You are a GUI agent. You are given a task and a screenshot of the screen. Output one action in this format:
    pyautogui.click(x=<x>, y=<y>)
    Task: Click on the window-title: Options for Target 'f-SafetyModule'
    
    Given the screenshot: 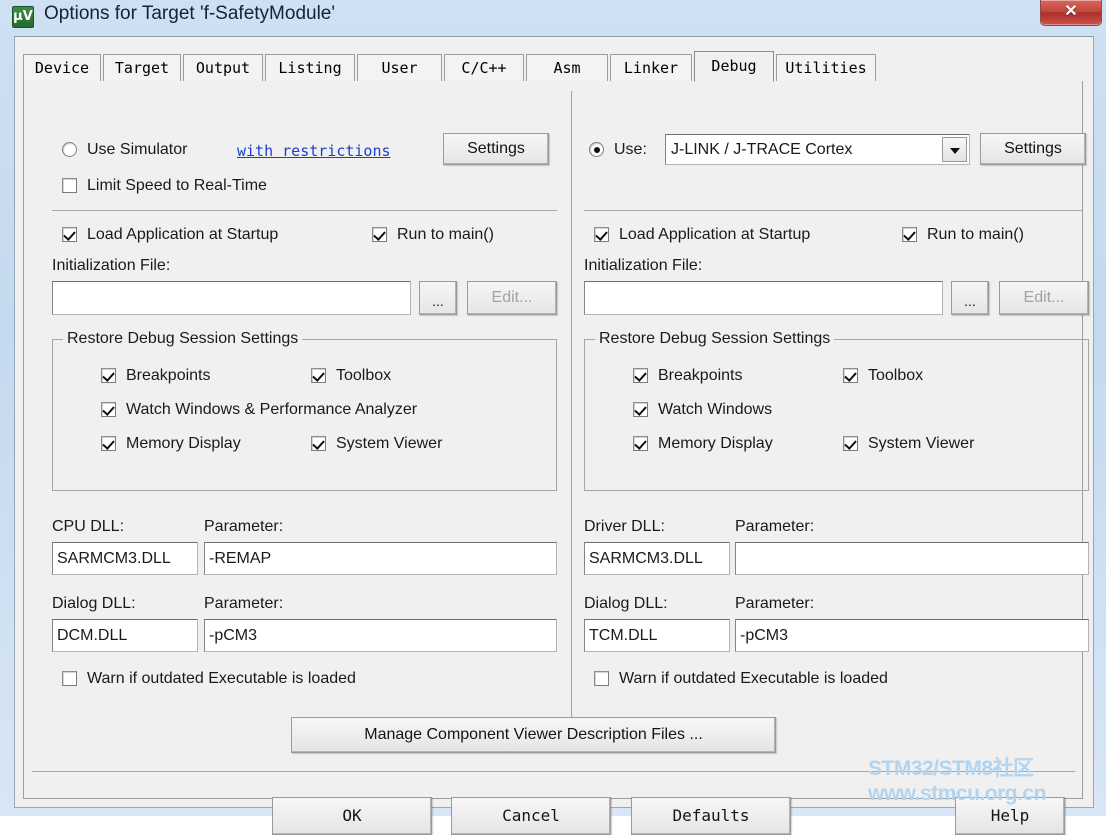 What is the action you would take?
    pyautogui.click(x=189, y=13)
    